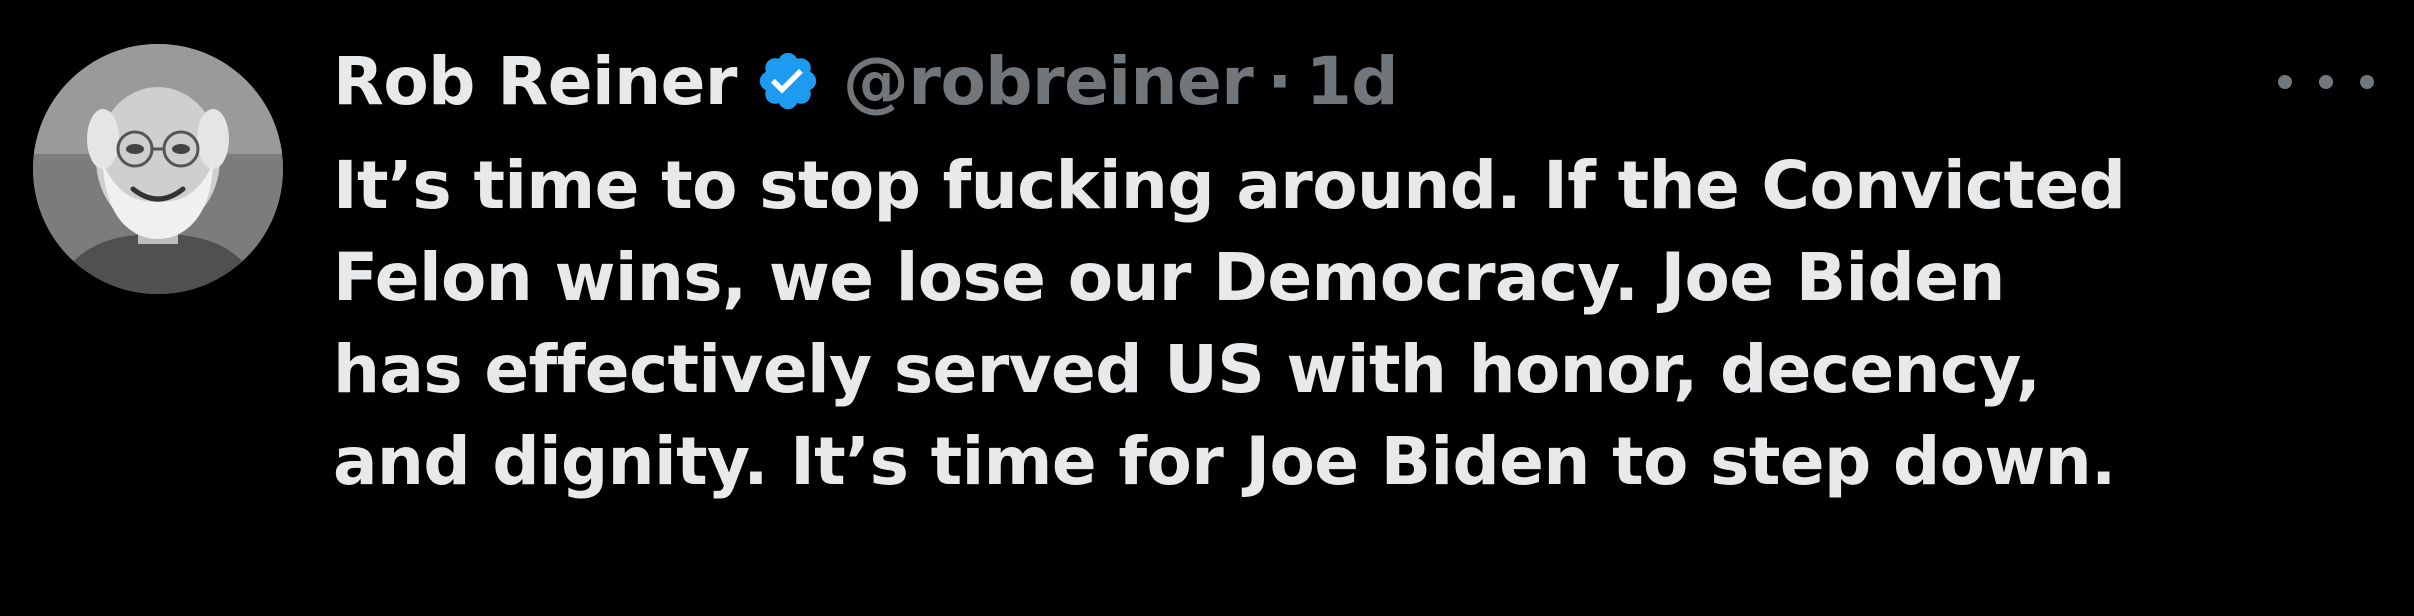 Image resolution: width=2414 pixels, height=616 pixels. Describe the element at coordinates (1352, 81) in the screenshot. I see `tweet-timestamp: 1d` at that location.